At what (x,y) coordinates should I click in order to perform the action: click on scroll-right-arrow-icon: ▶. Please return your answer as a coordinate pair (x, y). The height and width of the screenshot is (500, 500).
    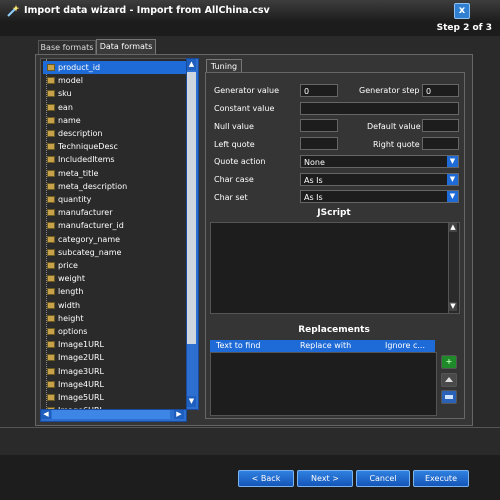
    Looking at the image, I should click on (179, 414).